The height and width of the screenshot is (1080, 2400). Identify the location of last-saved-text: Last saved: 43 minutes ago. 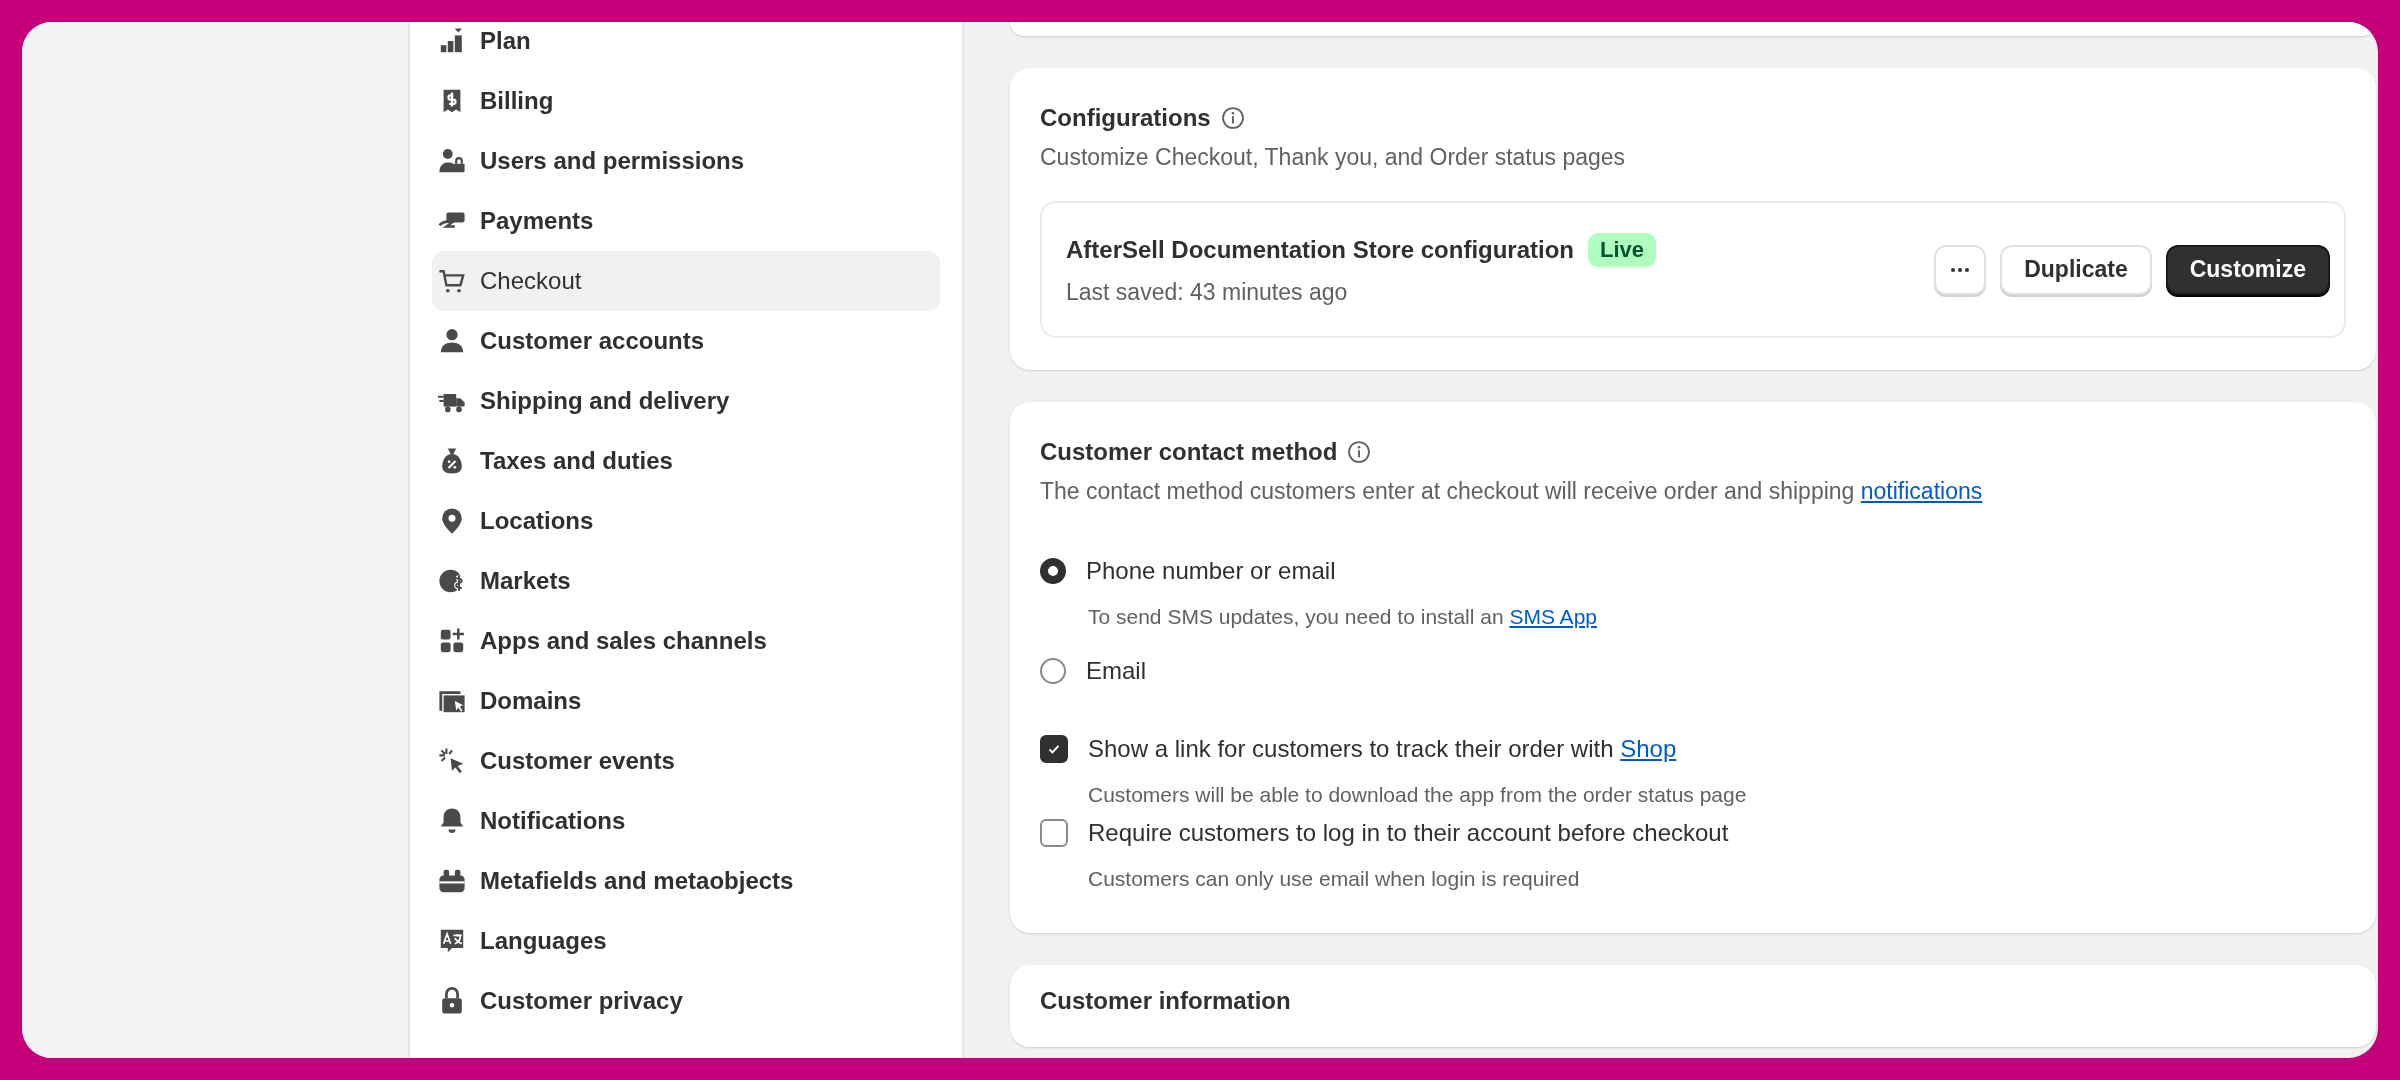
(1207, 292).